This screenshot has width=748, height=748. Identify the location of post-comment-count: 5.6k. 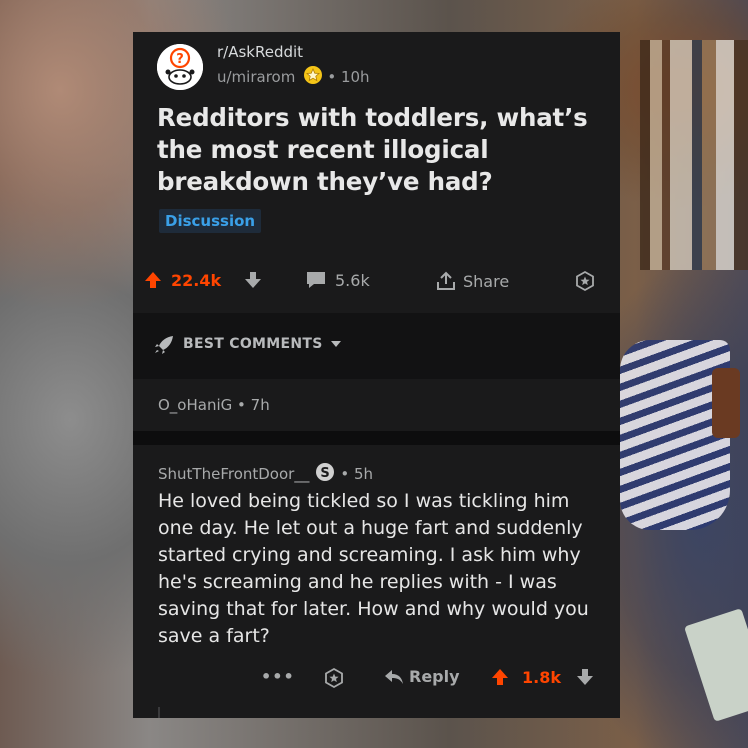
(352, 280).